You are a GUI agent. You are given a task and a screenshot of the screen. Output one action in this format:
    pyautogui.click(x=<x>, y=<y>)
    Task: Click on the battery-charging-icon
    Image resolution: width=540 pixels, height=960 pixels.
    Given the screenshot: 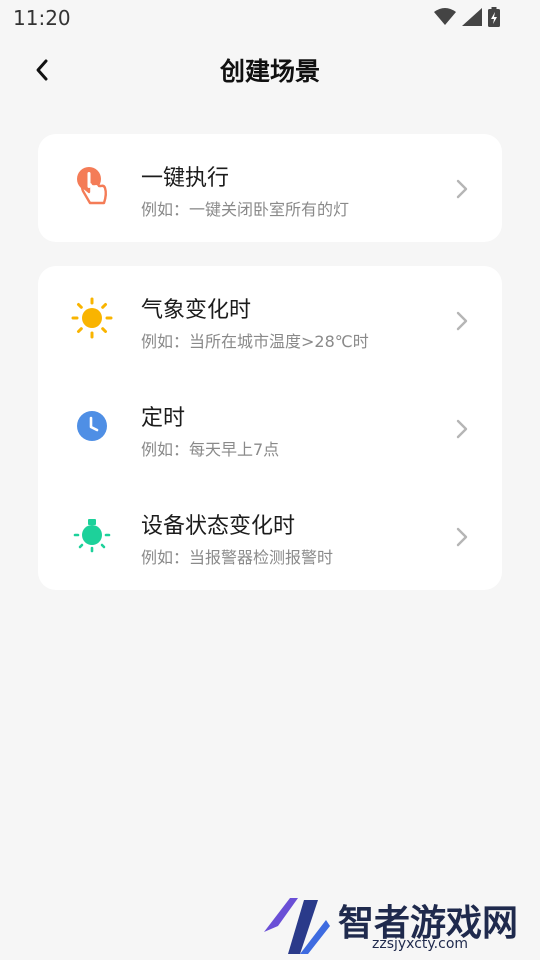 What is the action you would take?
    pyautogui.click(x=494, y=17)
    